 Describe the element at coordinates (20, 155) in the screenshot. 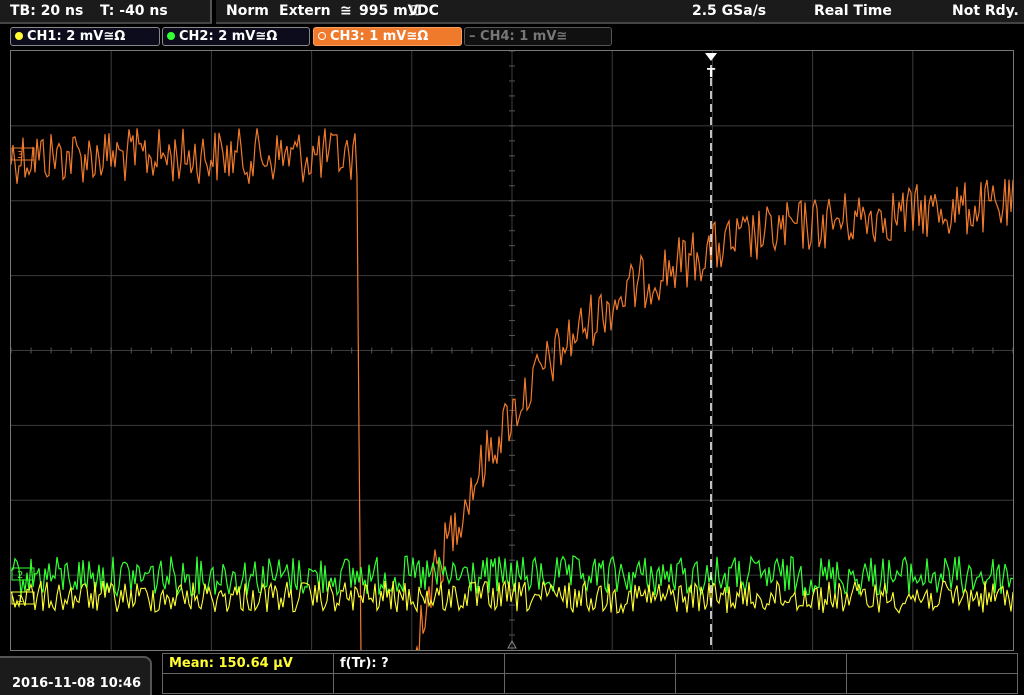

I see `ch3-level-marker-label: 3` at that location.